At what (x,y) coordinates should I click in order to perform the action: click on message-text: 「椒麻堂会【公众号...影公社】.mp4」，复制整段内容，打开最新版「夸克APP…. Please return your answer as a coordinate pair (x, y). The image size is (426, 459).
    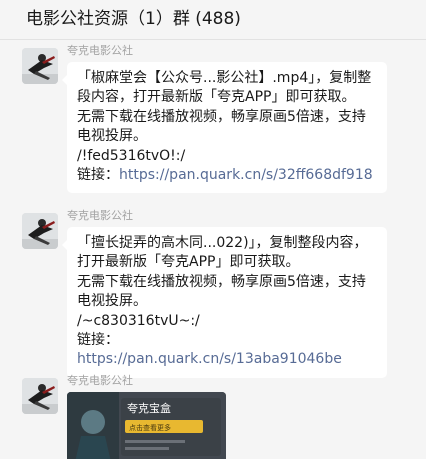
    Looking at the image, I should click on (224, 88).